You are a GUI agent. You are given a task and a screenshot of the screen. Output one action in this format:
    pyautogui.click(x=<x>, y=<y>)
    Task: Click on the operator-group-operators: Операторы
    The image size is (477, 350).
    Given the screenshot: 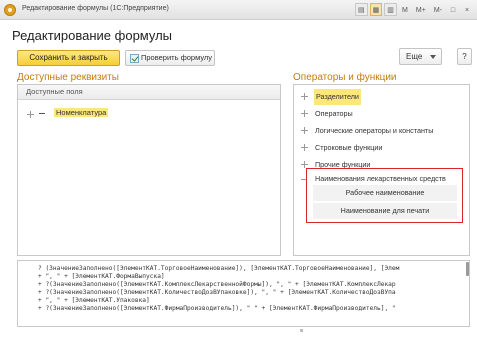 What is the action you would take?
    pyautogui.click(x=381, y=114)
    